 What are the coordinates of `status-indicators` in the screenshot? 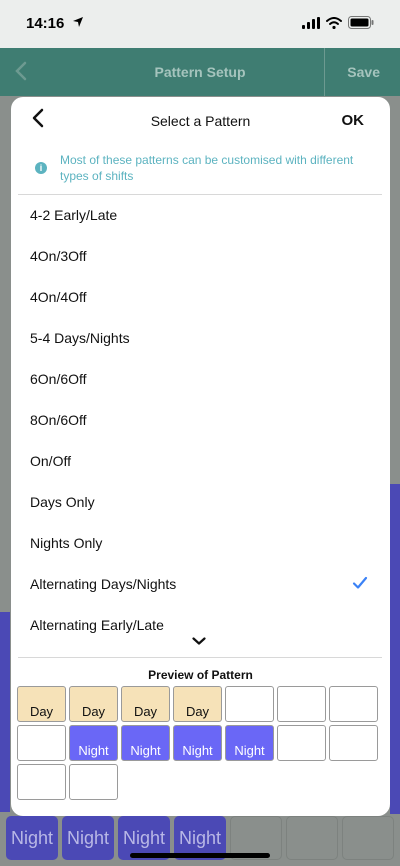 It's located at (338, 22).